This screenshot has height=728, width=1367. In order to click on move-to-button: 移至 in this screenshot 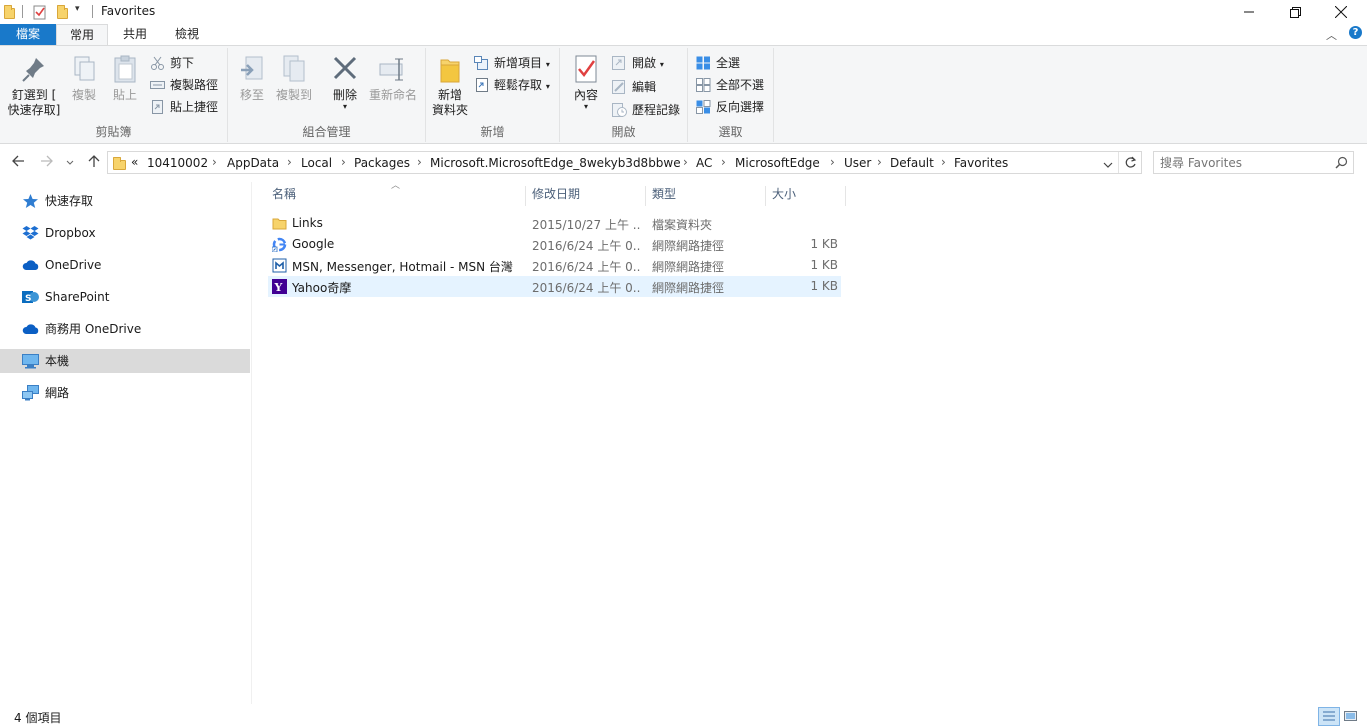, I will do `click(252, 78)`.